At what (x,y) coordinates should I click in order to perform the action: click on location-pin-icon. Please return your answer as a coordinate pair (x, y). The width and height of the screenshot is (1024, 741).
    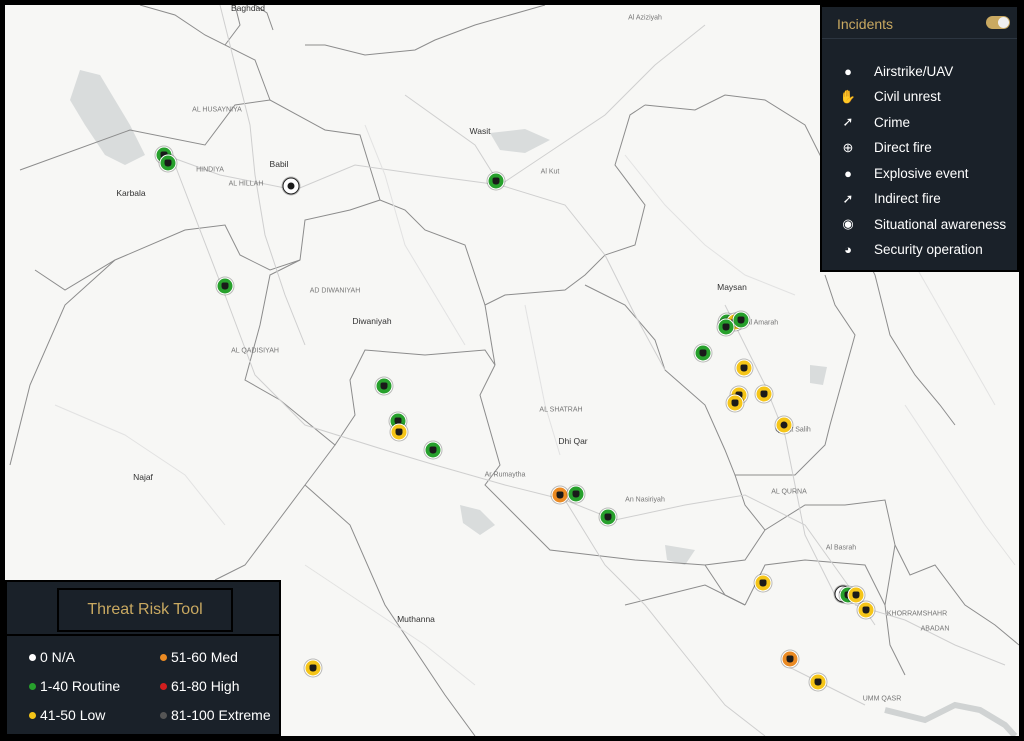
    Looking at the image, I should click on (291, 186).